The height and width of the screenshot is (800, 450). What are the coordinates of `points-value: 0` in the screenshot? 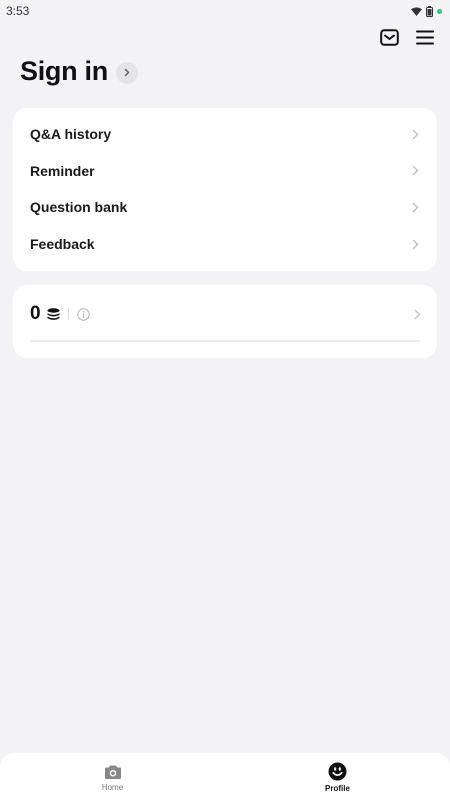 It's located at (35, 313).